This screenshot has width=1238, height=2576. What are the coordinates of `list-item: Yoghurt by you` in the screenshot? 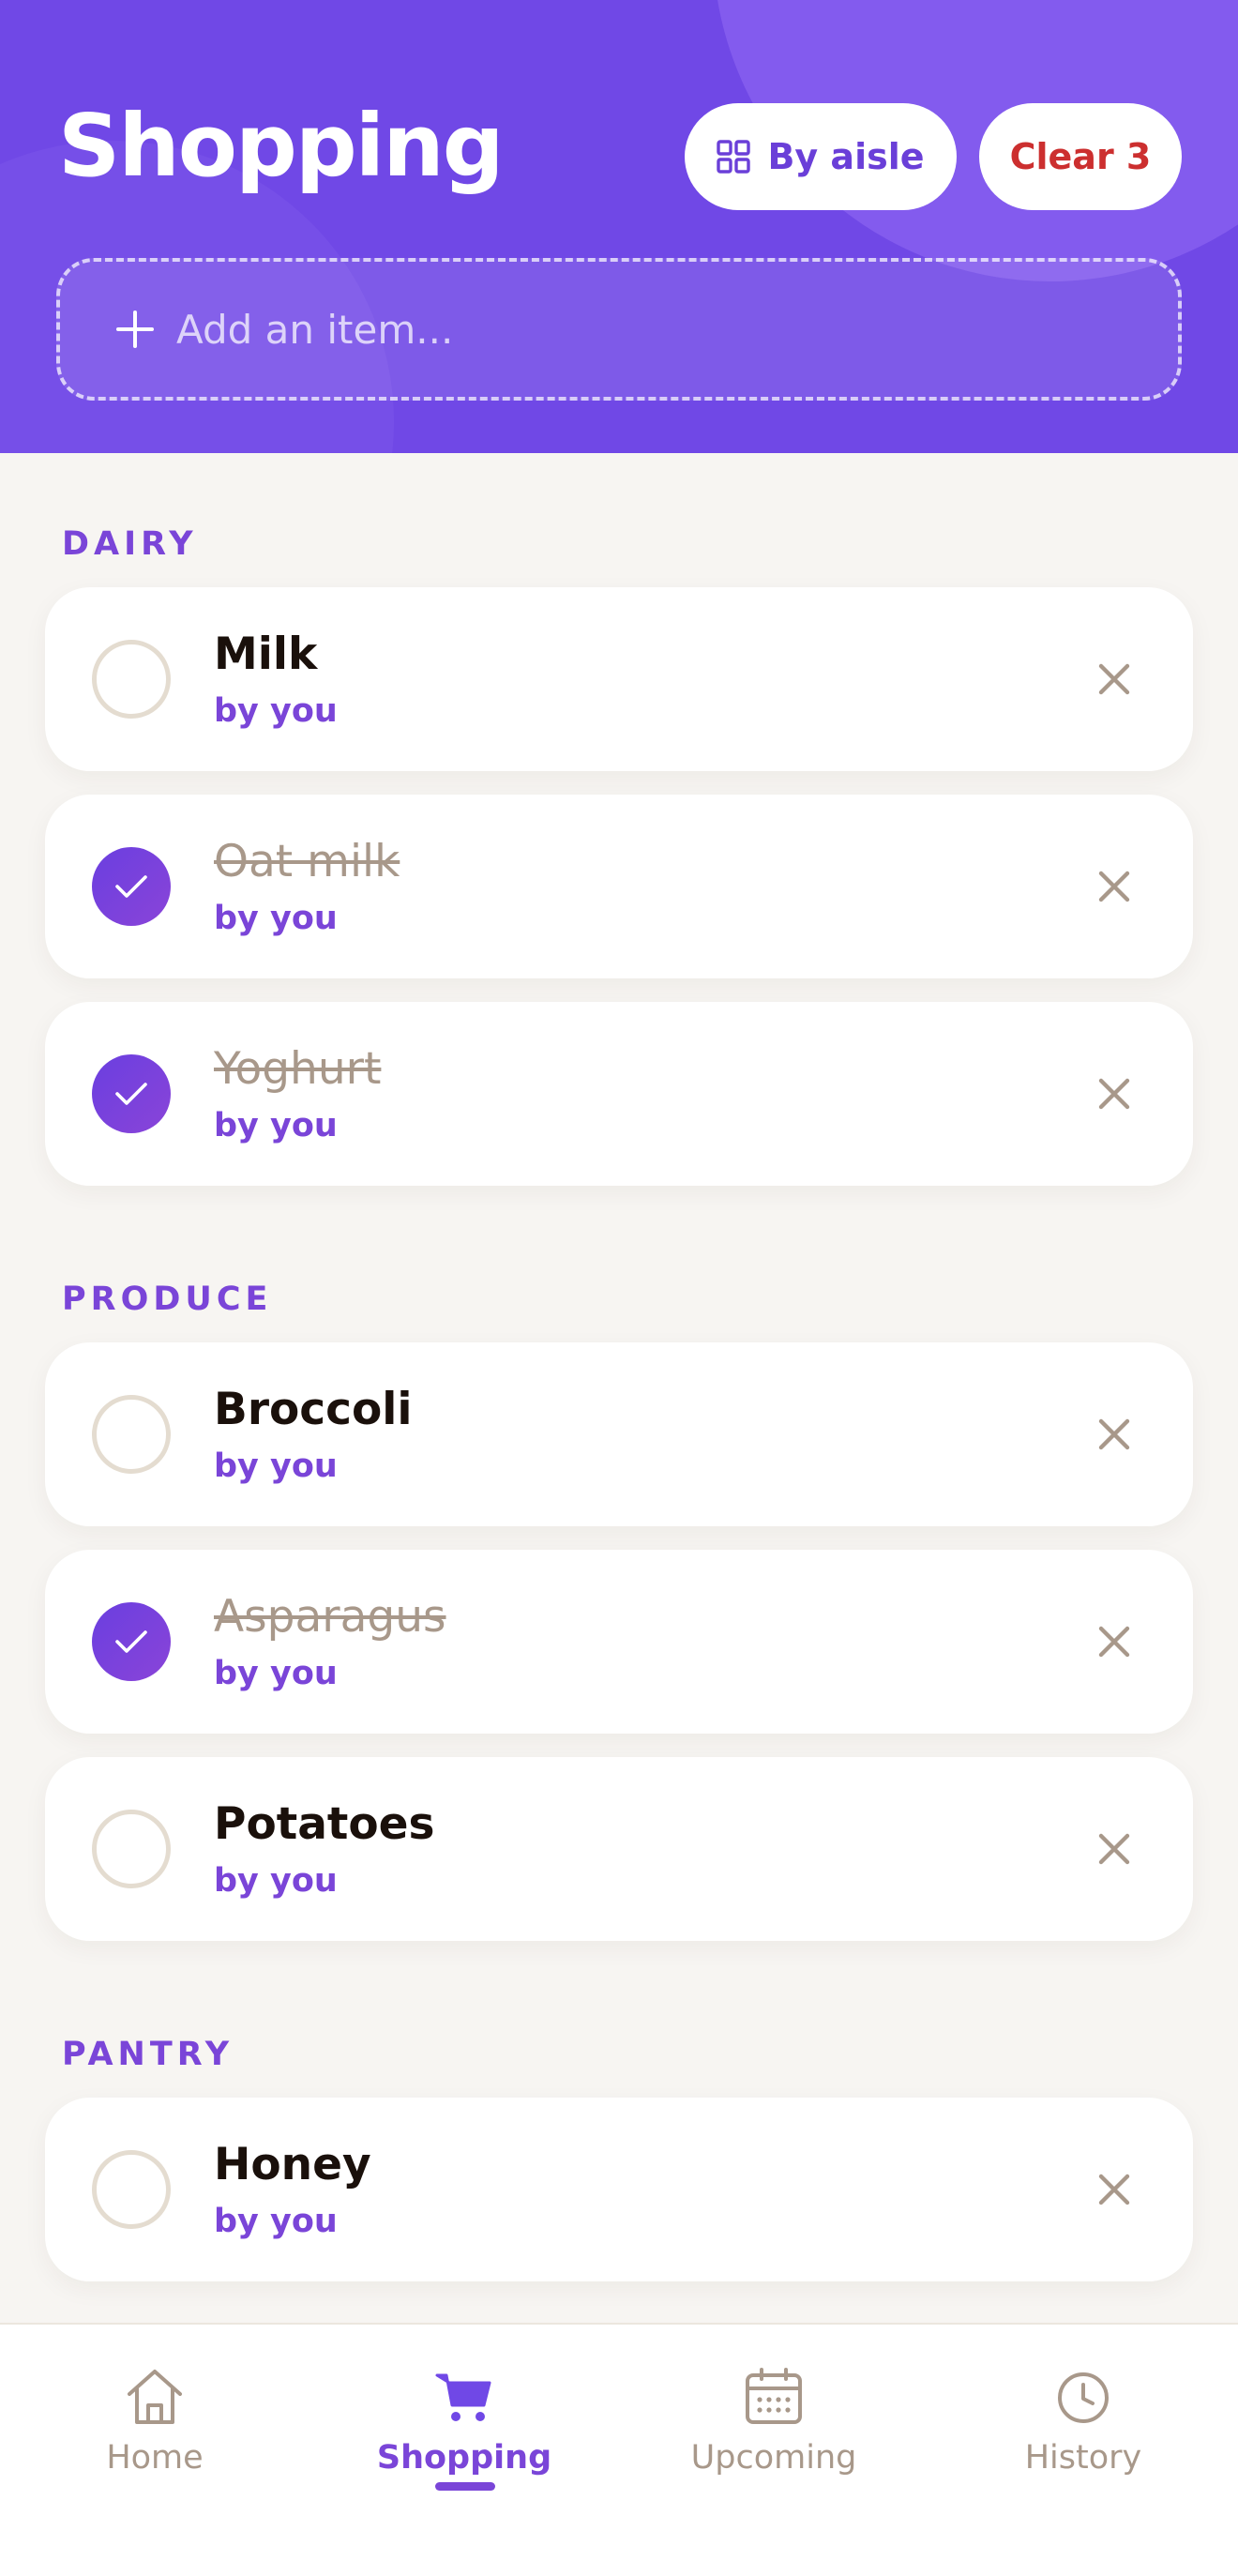 It's located at (619, 1094).